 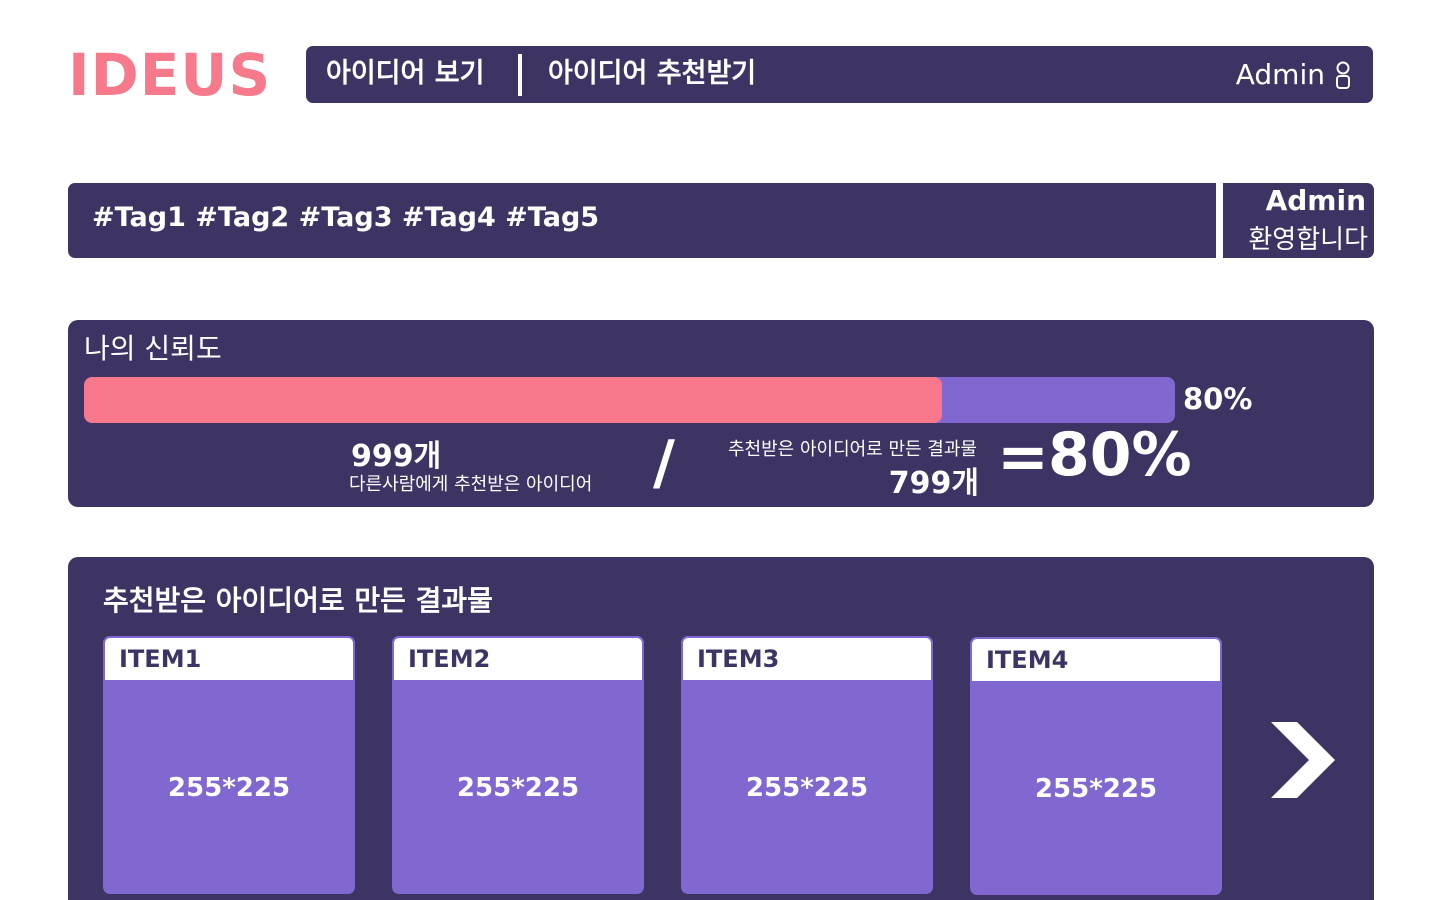 I want to click on logo: IDEUS, so click(x=169, y=75).